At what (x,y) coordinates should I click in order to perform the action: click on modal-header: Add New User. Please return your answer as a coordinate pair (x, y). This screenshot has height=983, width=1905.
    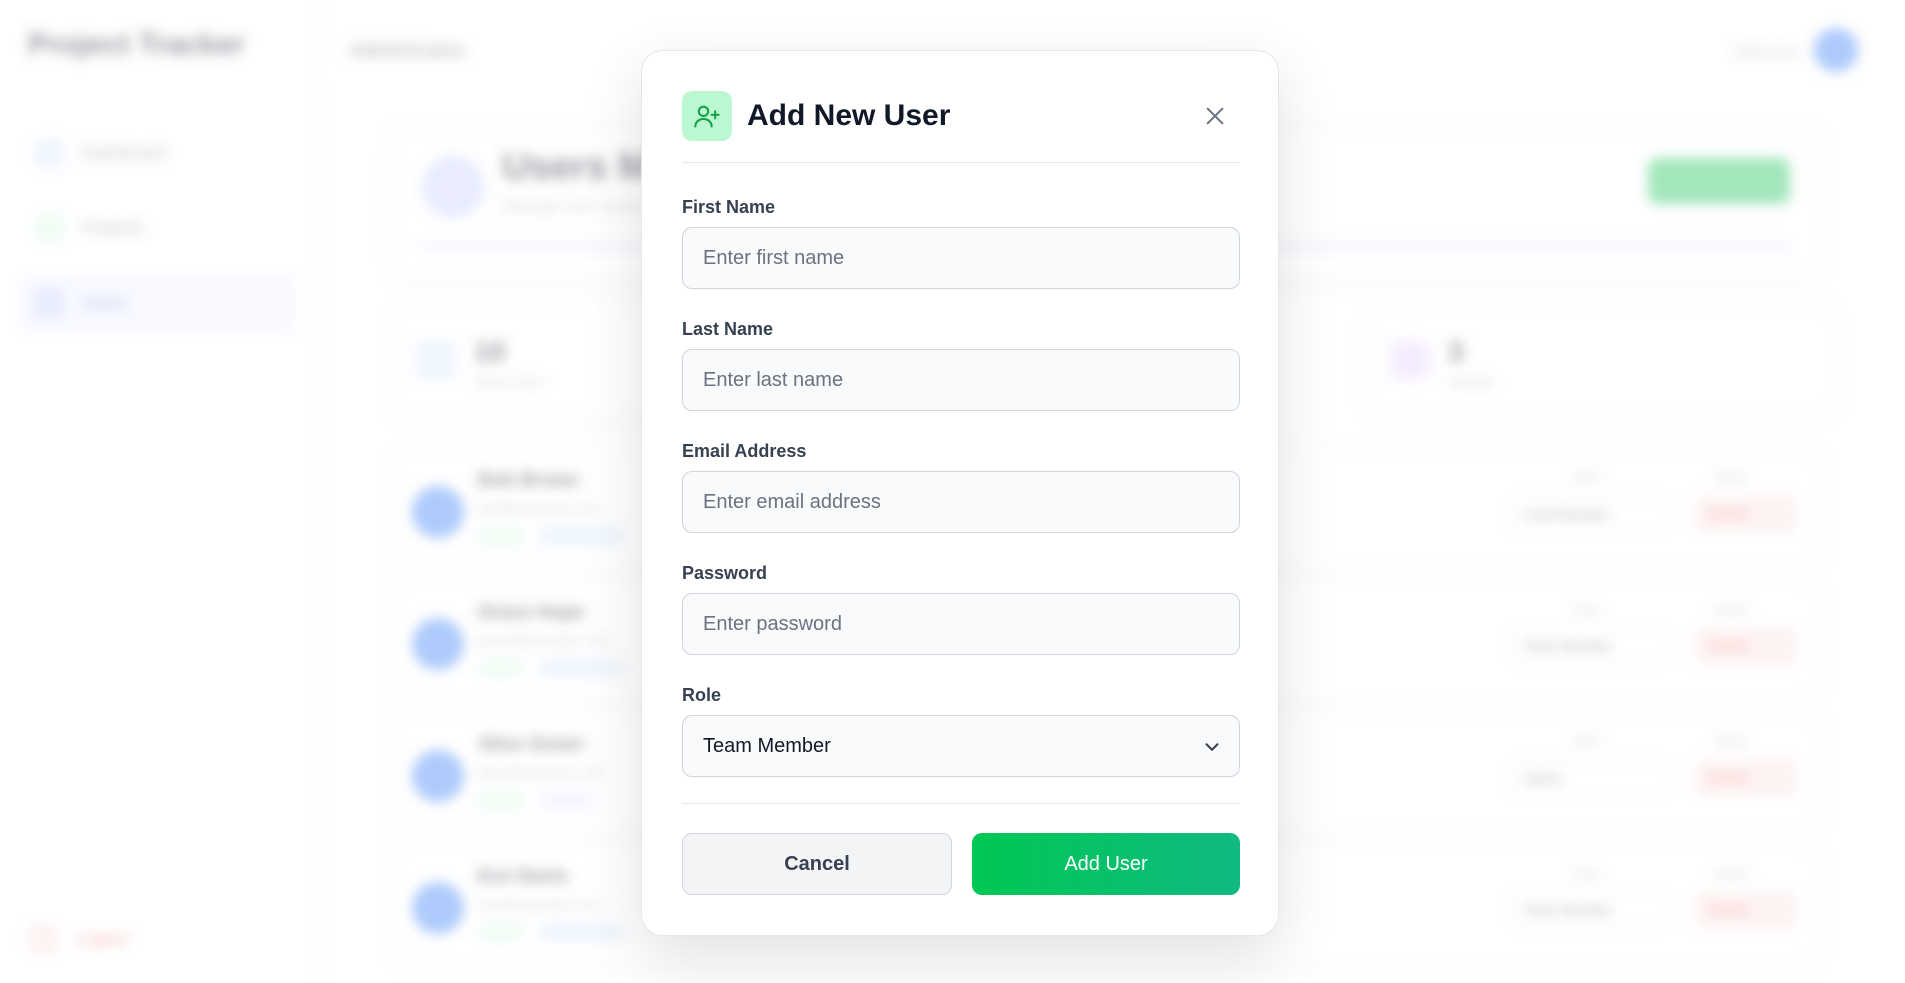
    Looking at the image, I should click on (961, 127).